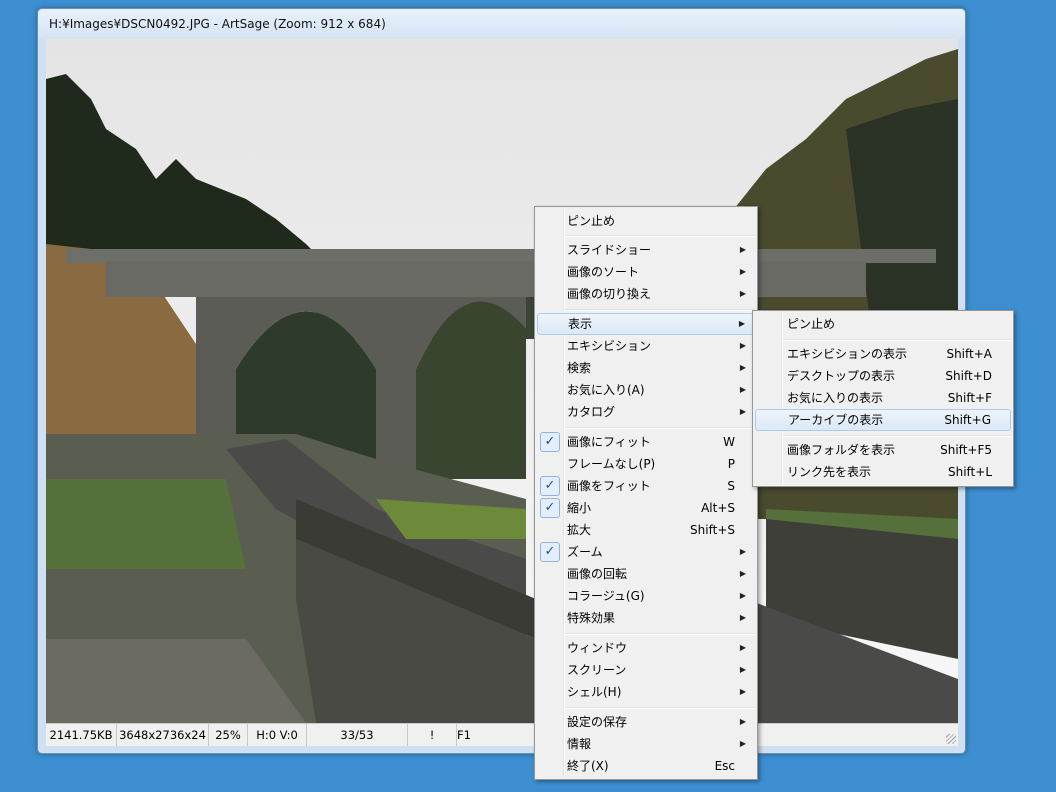 Image resolution: width=1056 pixels, height=792 pixels. Describe the element at coordinates (646, 368) in the screenshot. I see `menu-item-search: 検索 ▶` at that location.